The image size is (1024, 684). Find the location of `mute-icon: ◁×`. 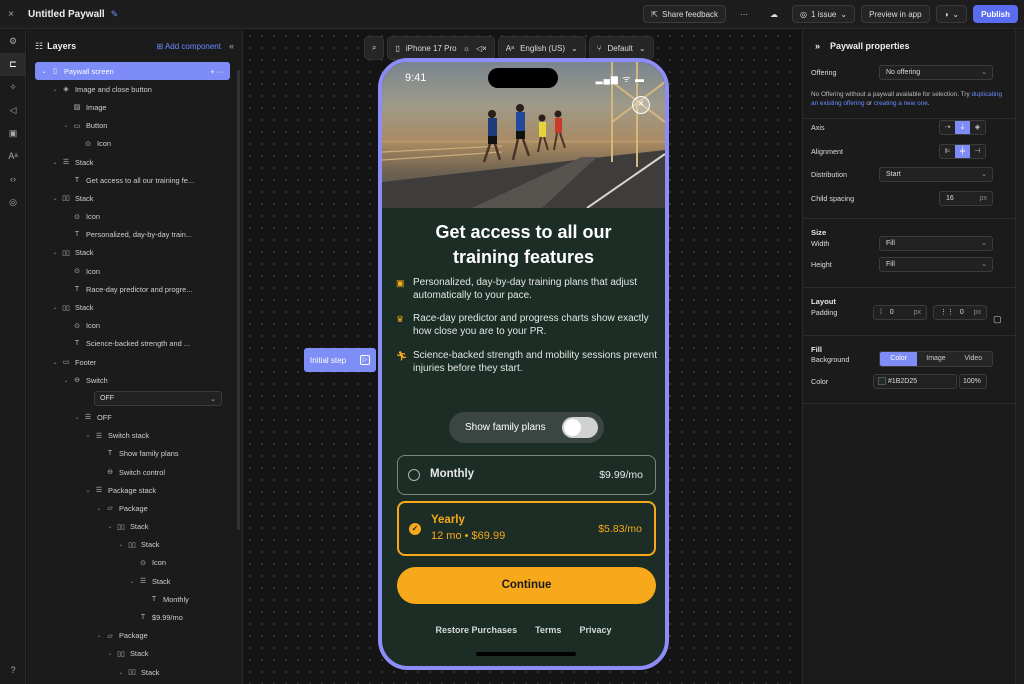

mute-icon: ◁× is located at coordinates (481, 48).